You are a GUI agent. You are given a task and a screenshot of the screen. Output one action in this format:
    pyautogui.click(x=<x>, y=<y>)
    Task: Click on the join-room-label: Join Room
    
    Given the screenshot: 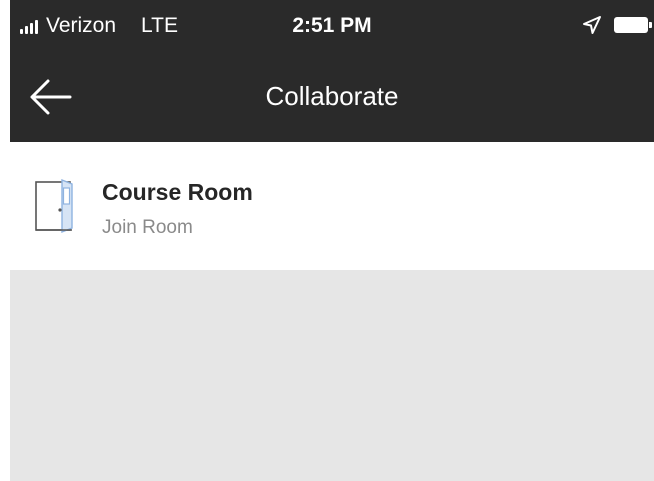 What is the action you would take?
    pyautogui.click(x=147, y=227)
    